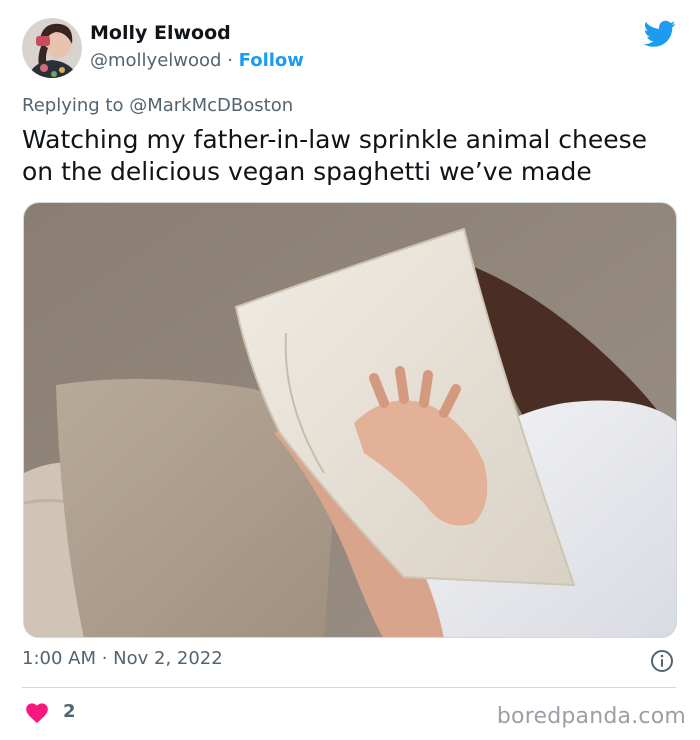 The image size is (700, 740). Describe the element at coordinates (271, 60) in the screenshot. I see `follow-button: Follow` at that location.